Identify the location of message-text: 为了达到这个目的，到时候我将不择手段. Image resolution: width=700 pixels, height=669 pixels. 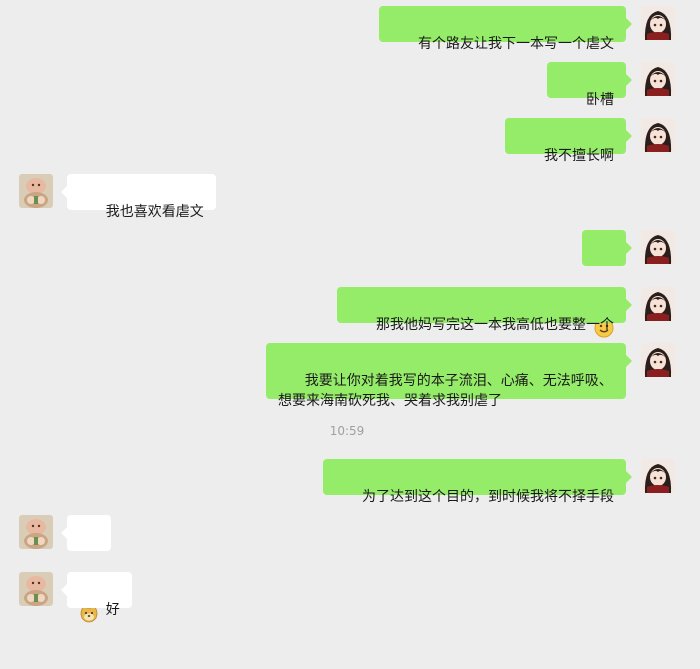
(488, 497).